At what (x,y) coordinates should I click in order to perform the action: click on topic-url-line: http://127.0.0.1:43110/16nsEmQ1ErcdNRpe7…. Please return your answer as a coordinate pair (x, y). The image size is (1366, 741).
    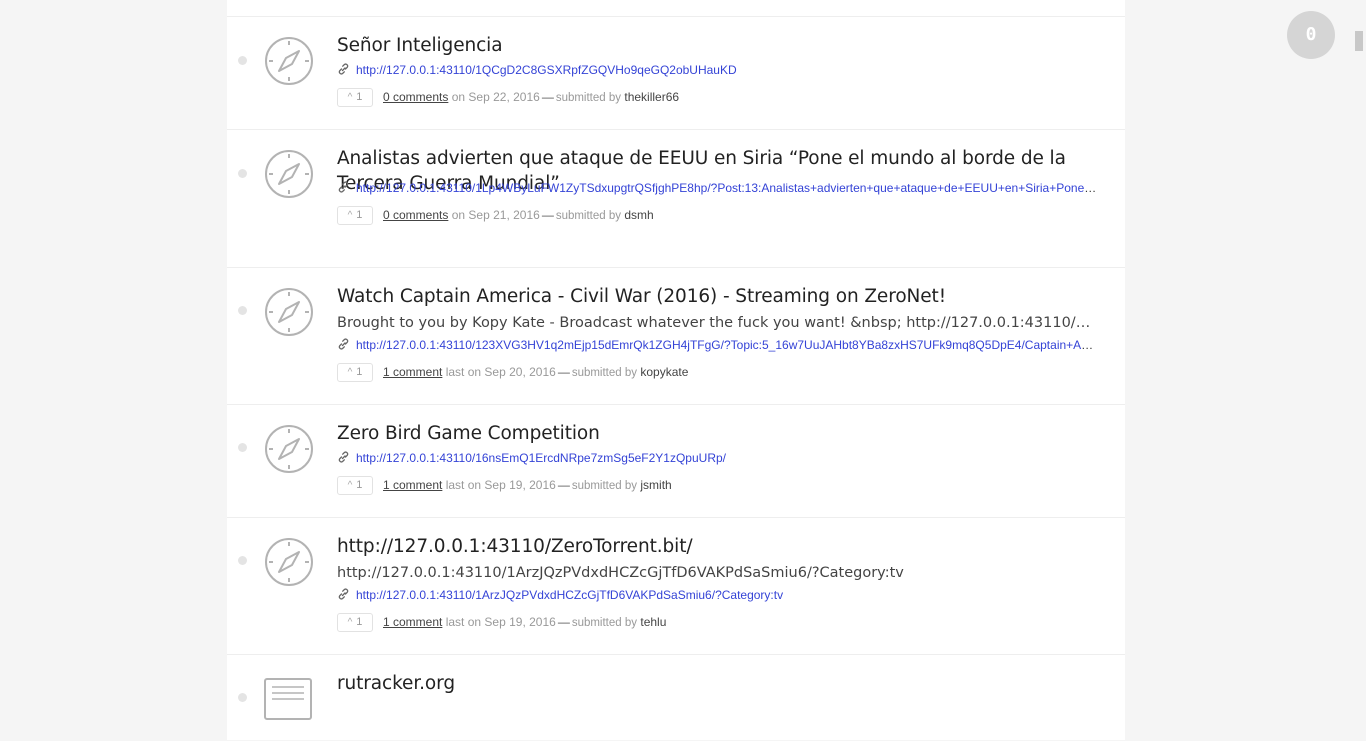
    Looking at the image, I should click on (718, 458).